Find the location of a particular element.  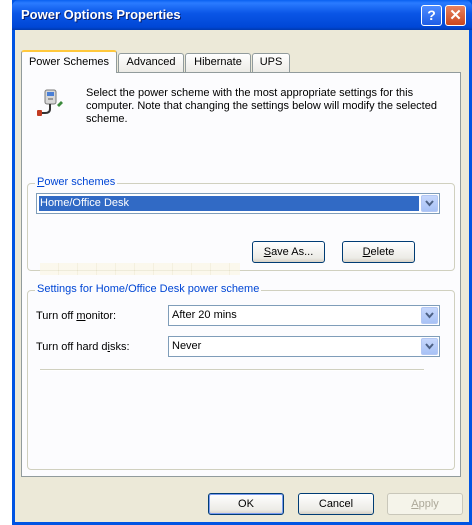

cancel-label: Cancel is located at coordinates (336, 504).